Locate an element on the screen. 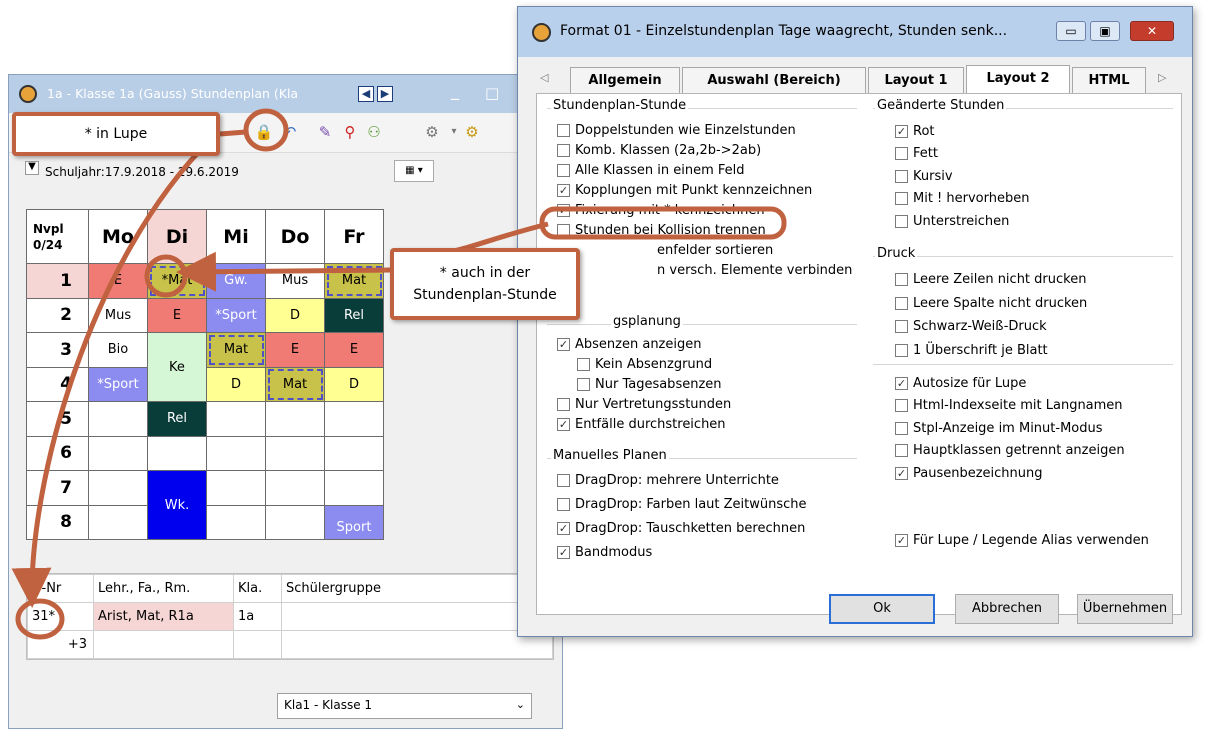 The height and width of the screenshot is (731, 1209). ok-button: Ok is located at coordinates (882, 609).